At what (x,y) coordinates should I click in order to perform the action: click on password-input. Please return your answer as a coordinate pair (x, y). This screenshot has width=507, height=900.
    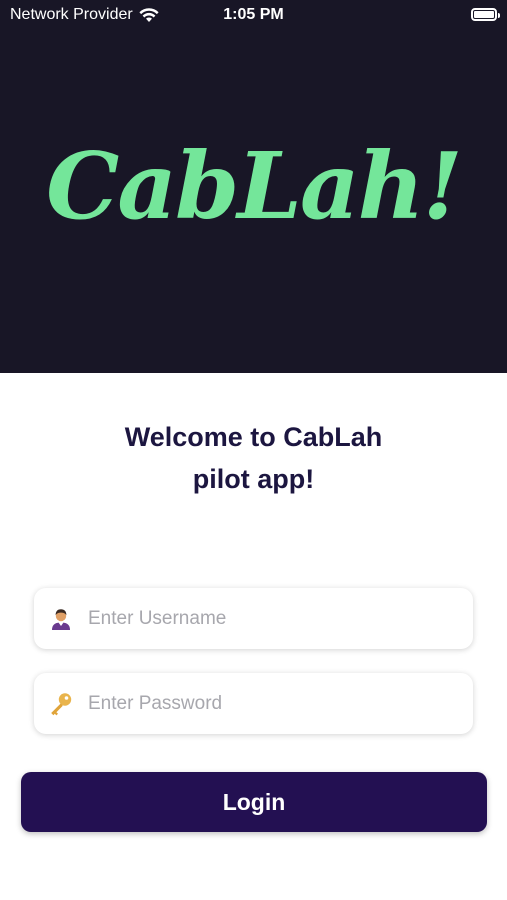
    Looking at the image, I should click on (268, 703).